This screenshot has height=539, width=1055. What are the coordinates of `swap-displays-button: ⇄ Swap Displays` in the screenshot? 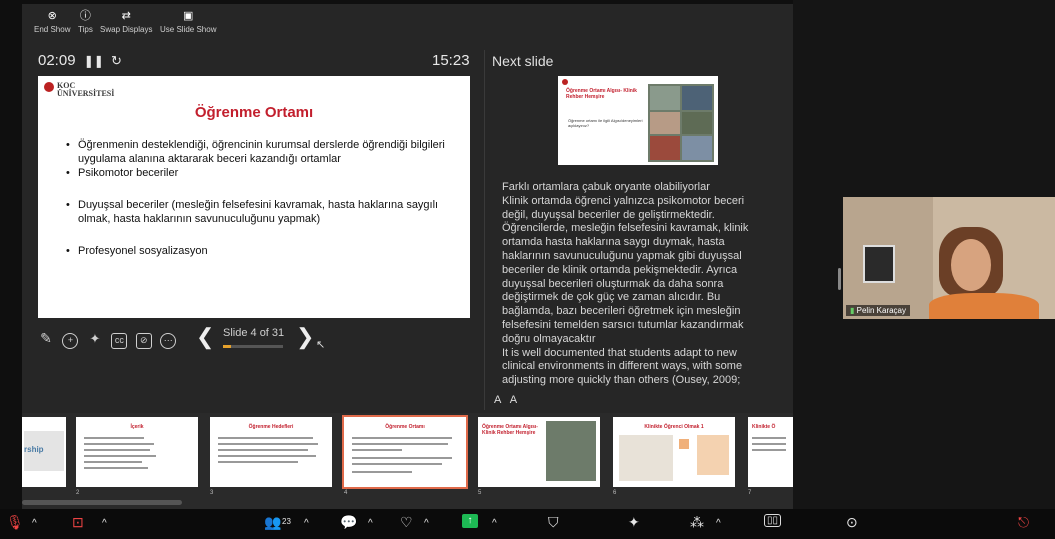 It's located at (126, 22).